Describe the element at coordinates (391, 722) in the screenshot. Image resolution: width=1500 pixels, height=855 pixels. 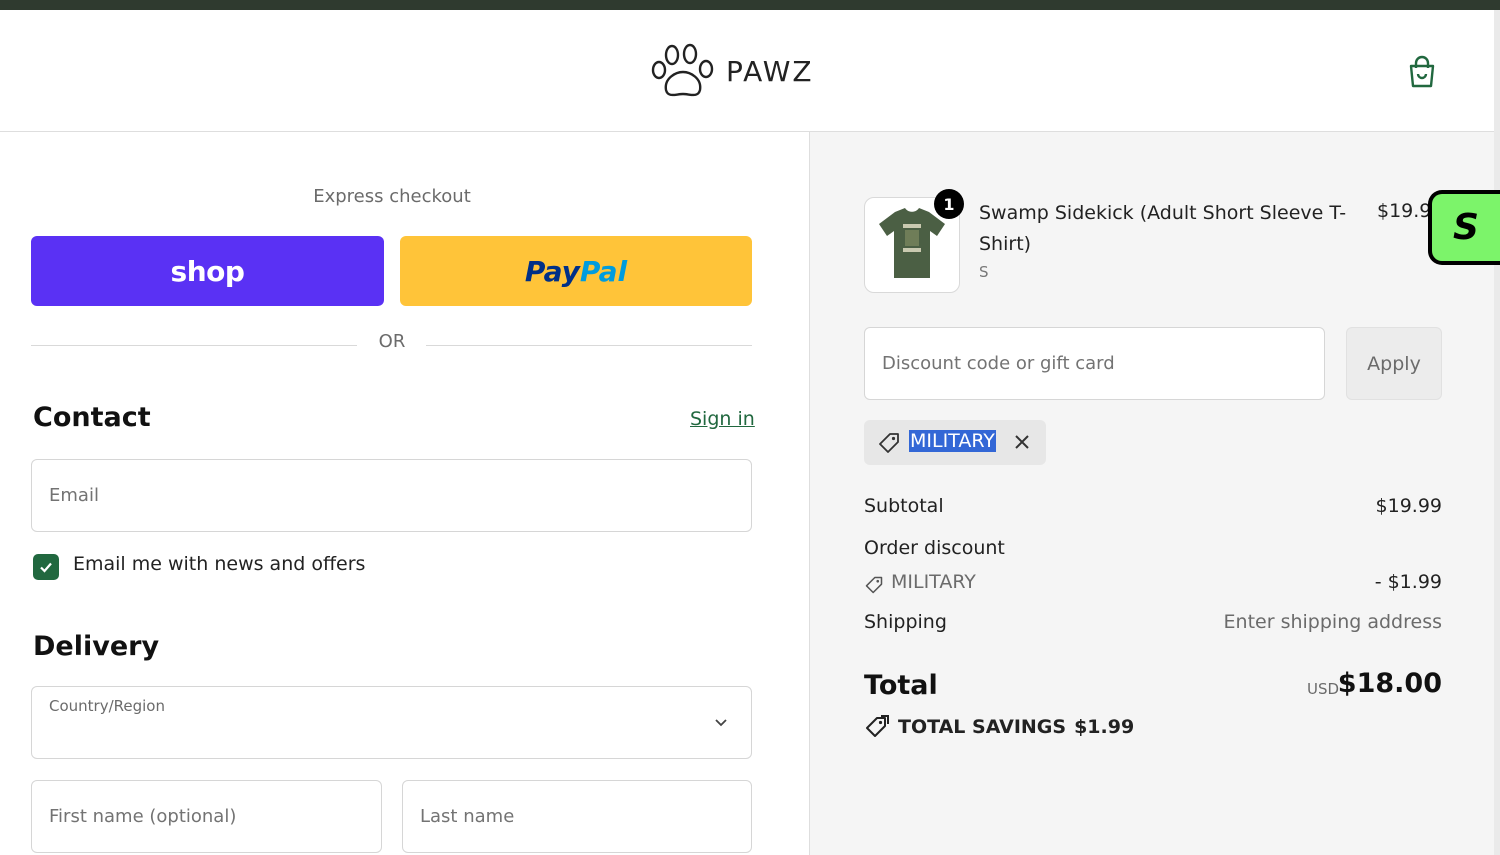
I see `country-select: Country/Region` at that location.